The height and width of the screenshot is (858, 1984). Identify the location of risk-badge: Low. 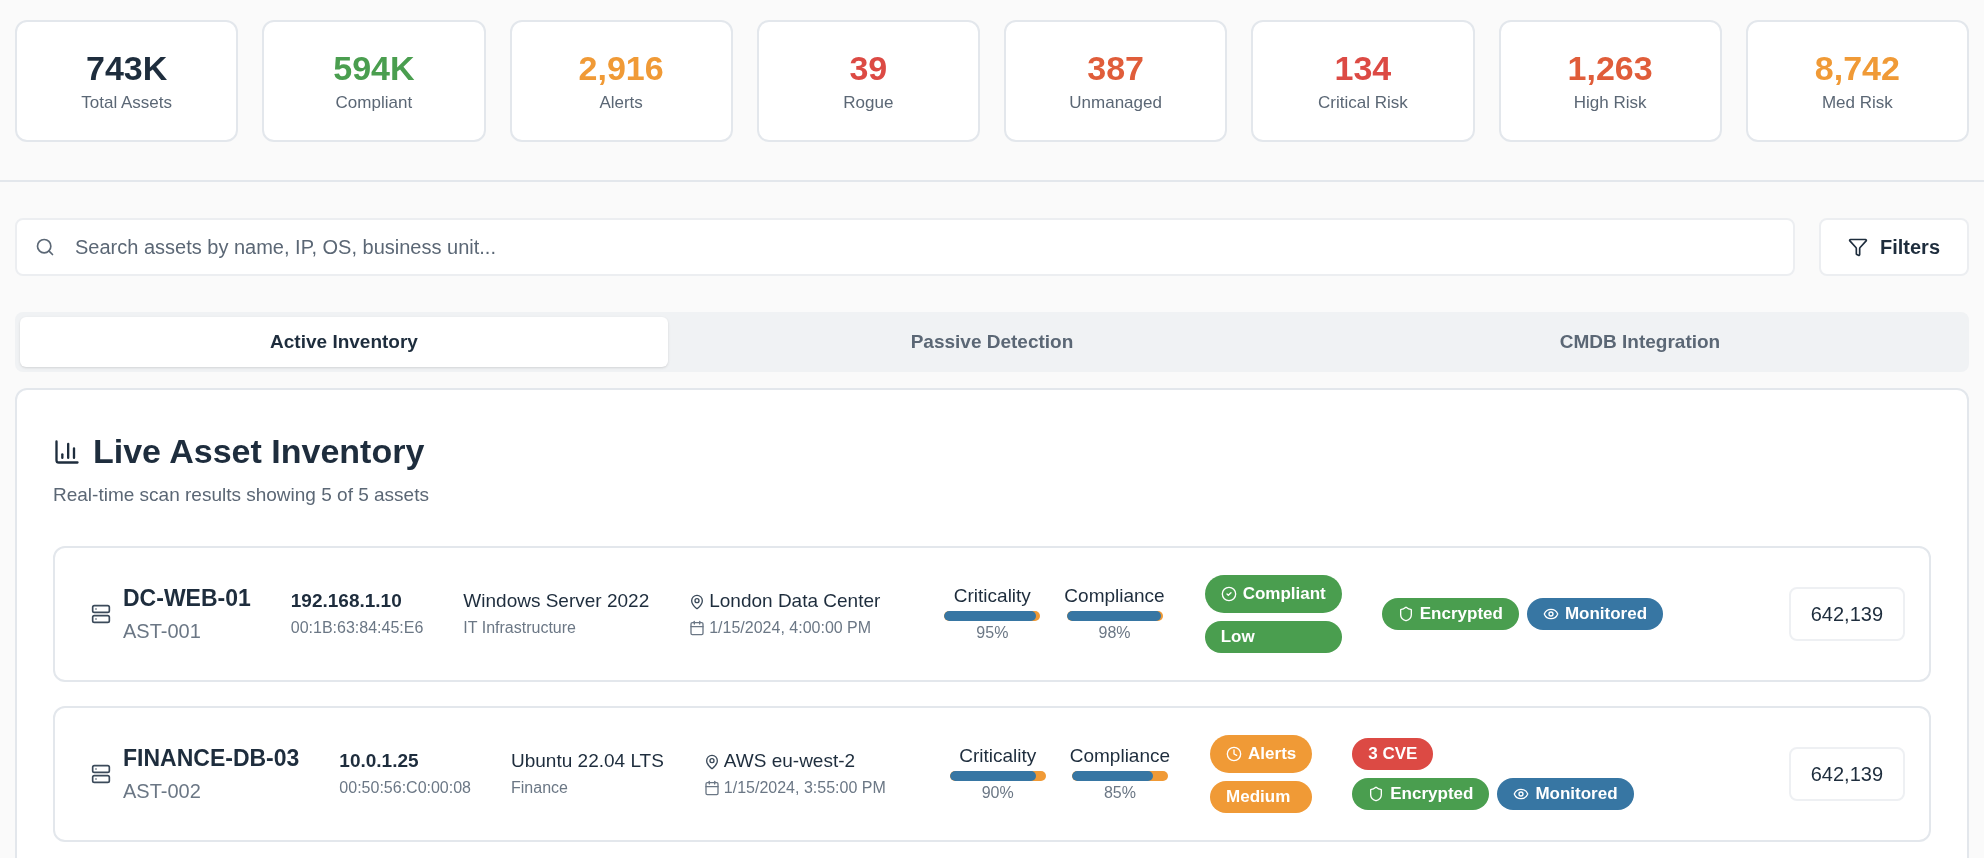
(1273, 636).